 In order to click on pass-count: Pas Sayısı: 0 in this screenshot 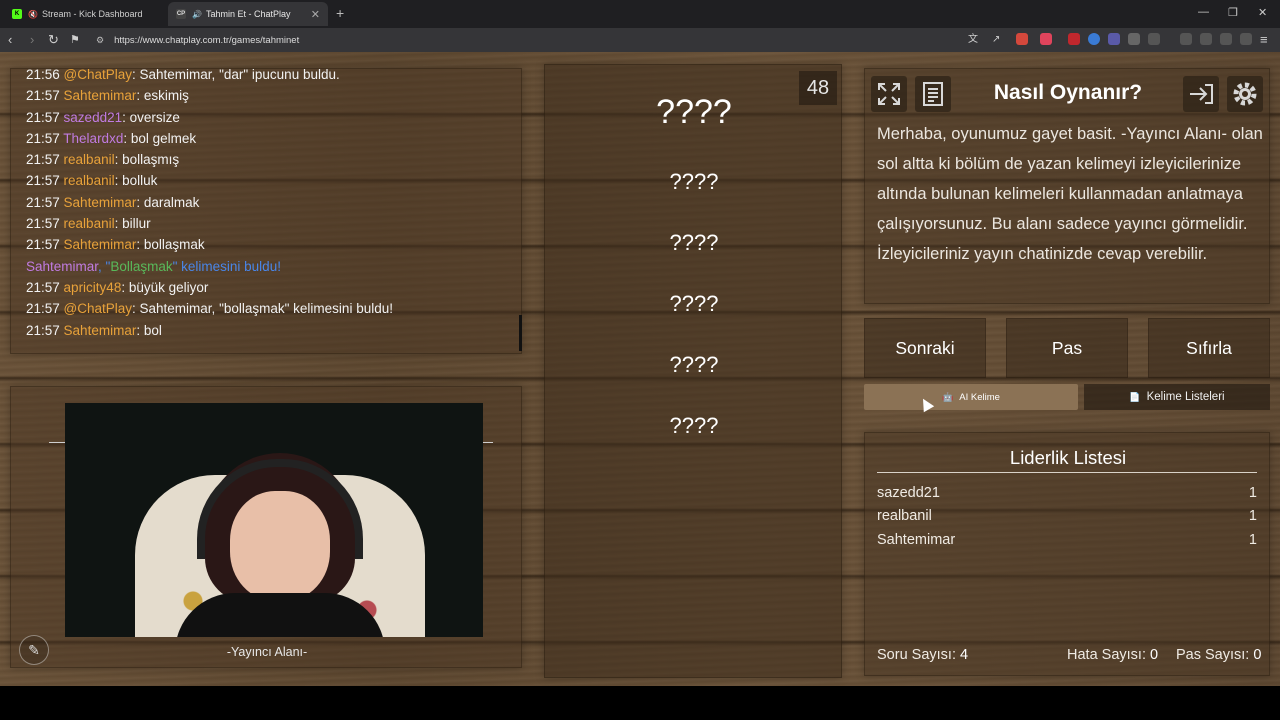, I will do `click(1218, 655)`.